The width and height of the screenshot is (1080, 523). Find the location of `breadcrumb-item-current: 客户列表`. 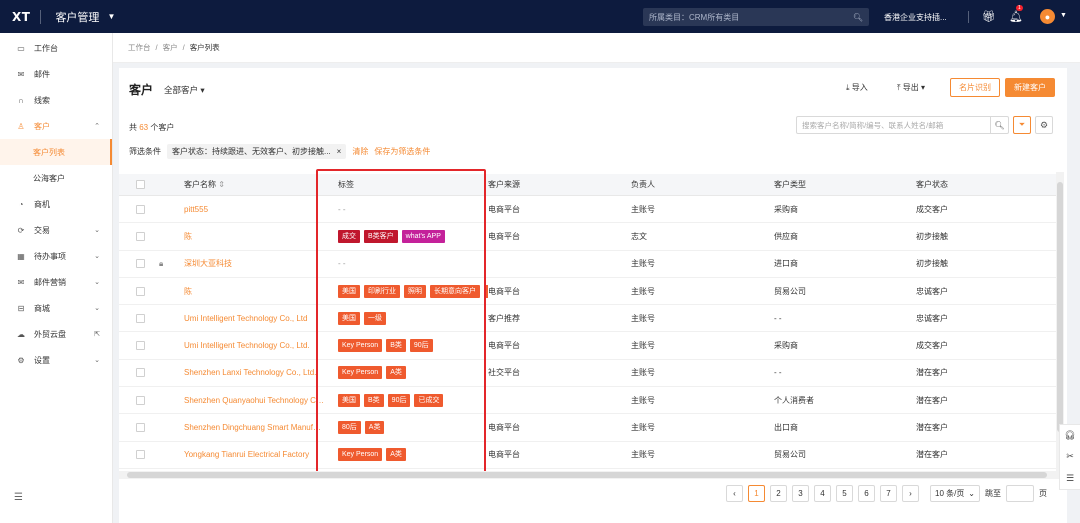

breadcrumb-item-current: 客户列表 is located at coordinates (204, 47).